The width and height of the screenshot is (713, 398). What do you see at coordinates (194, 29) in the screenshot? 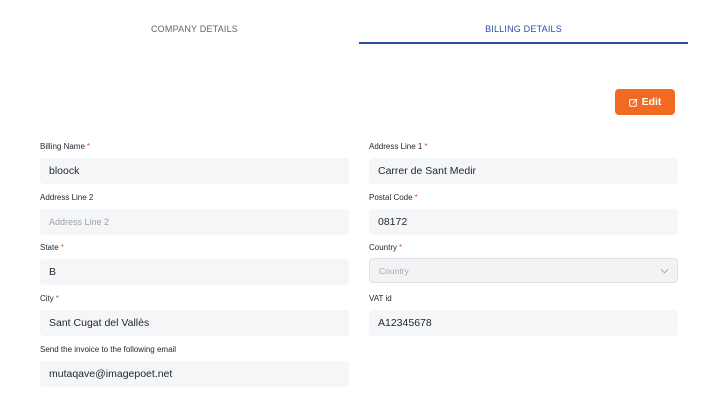
I see `tab-company-details: COMPANY DETAILS` at bounding box center [194, 29].